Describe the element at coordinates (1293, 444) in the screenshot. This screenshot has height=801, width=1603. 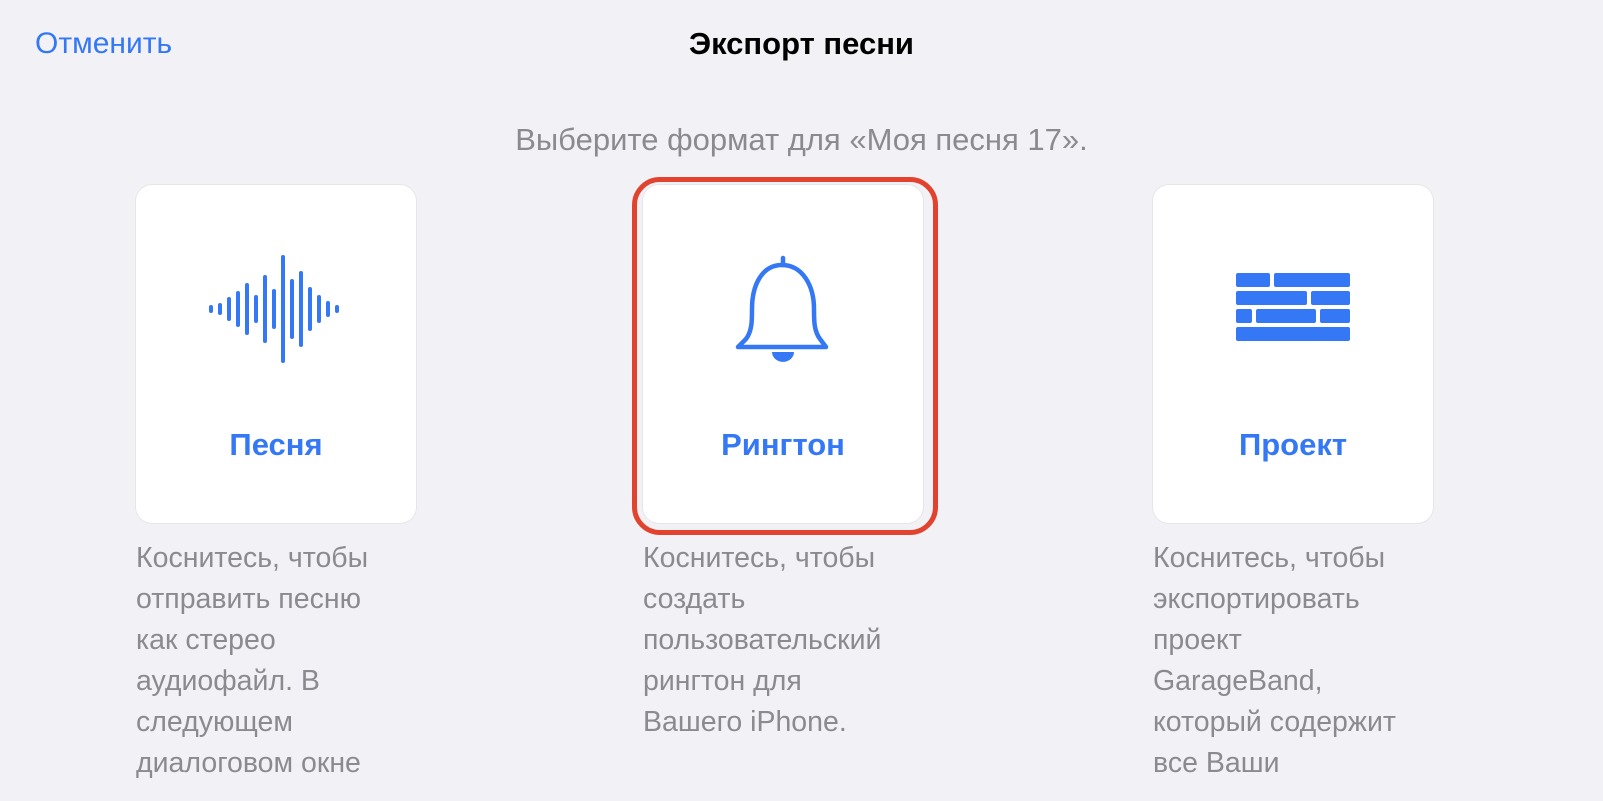
I see `project-label: Проект` at that location.